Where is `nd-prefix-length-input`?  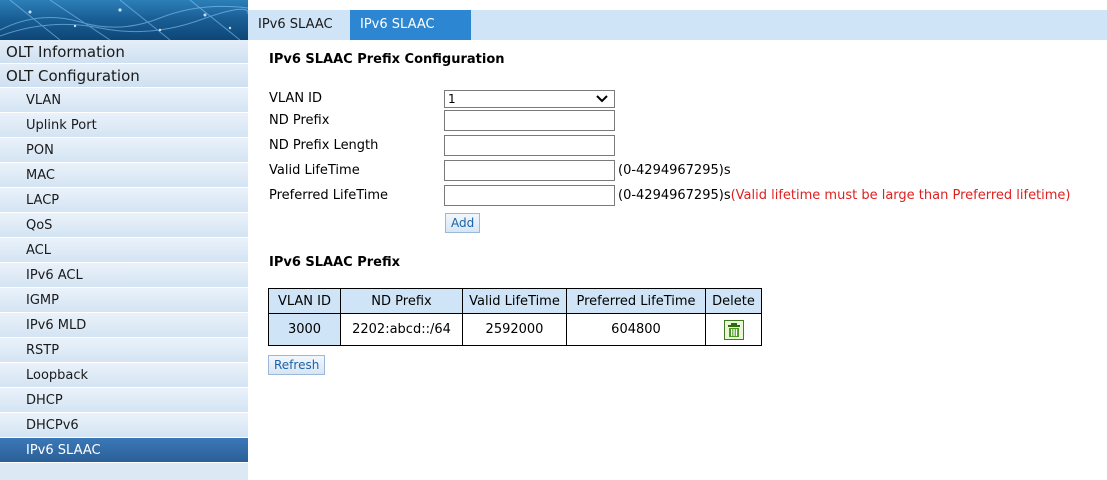 nd-prefix-length-input is located at coordinates (529, 145).